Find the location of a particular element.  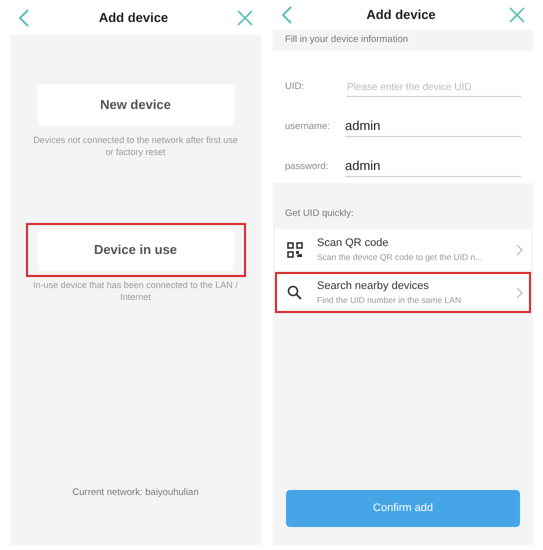

option-button: New device is located at coordinates (136, 105).